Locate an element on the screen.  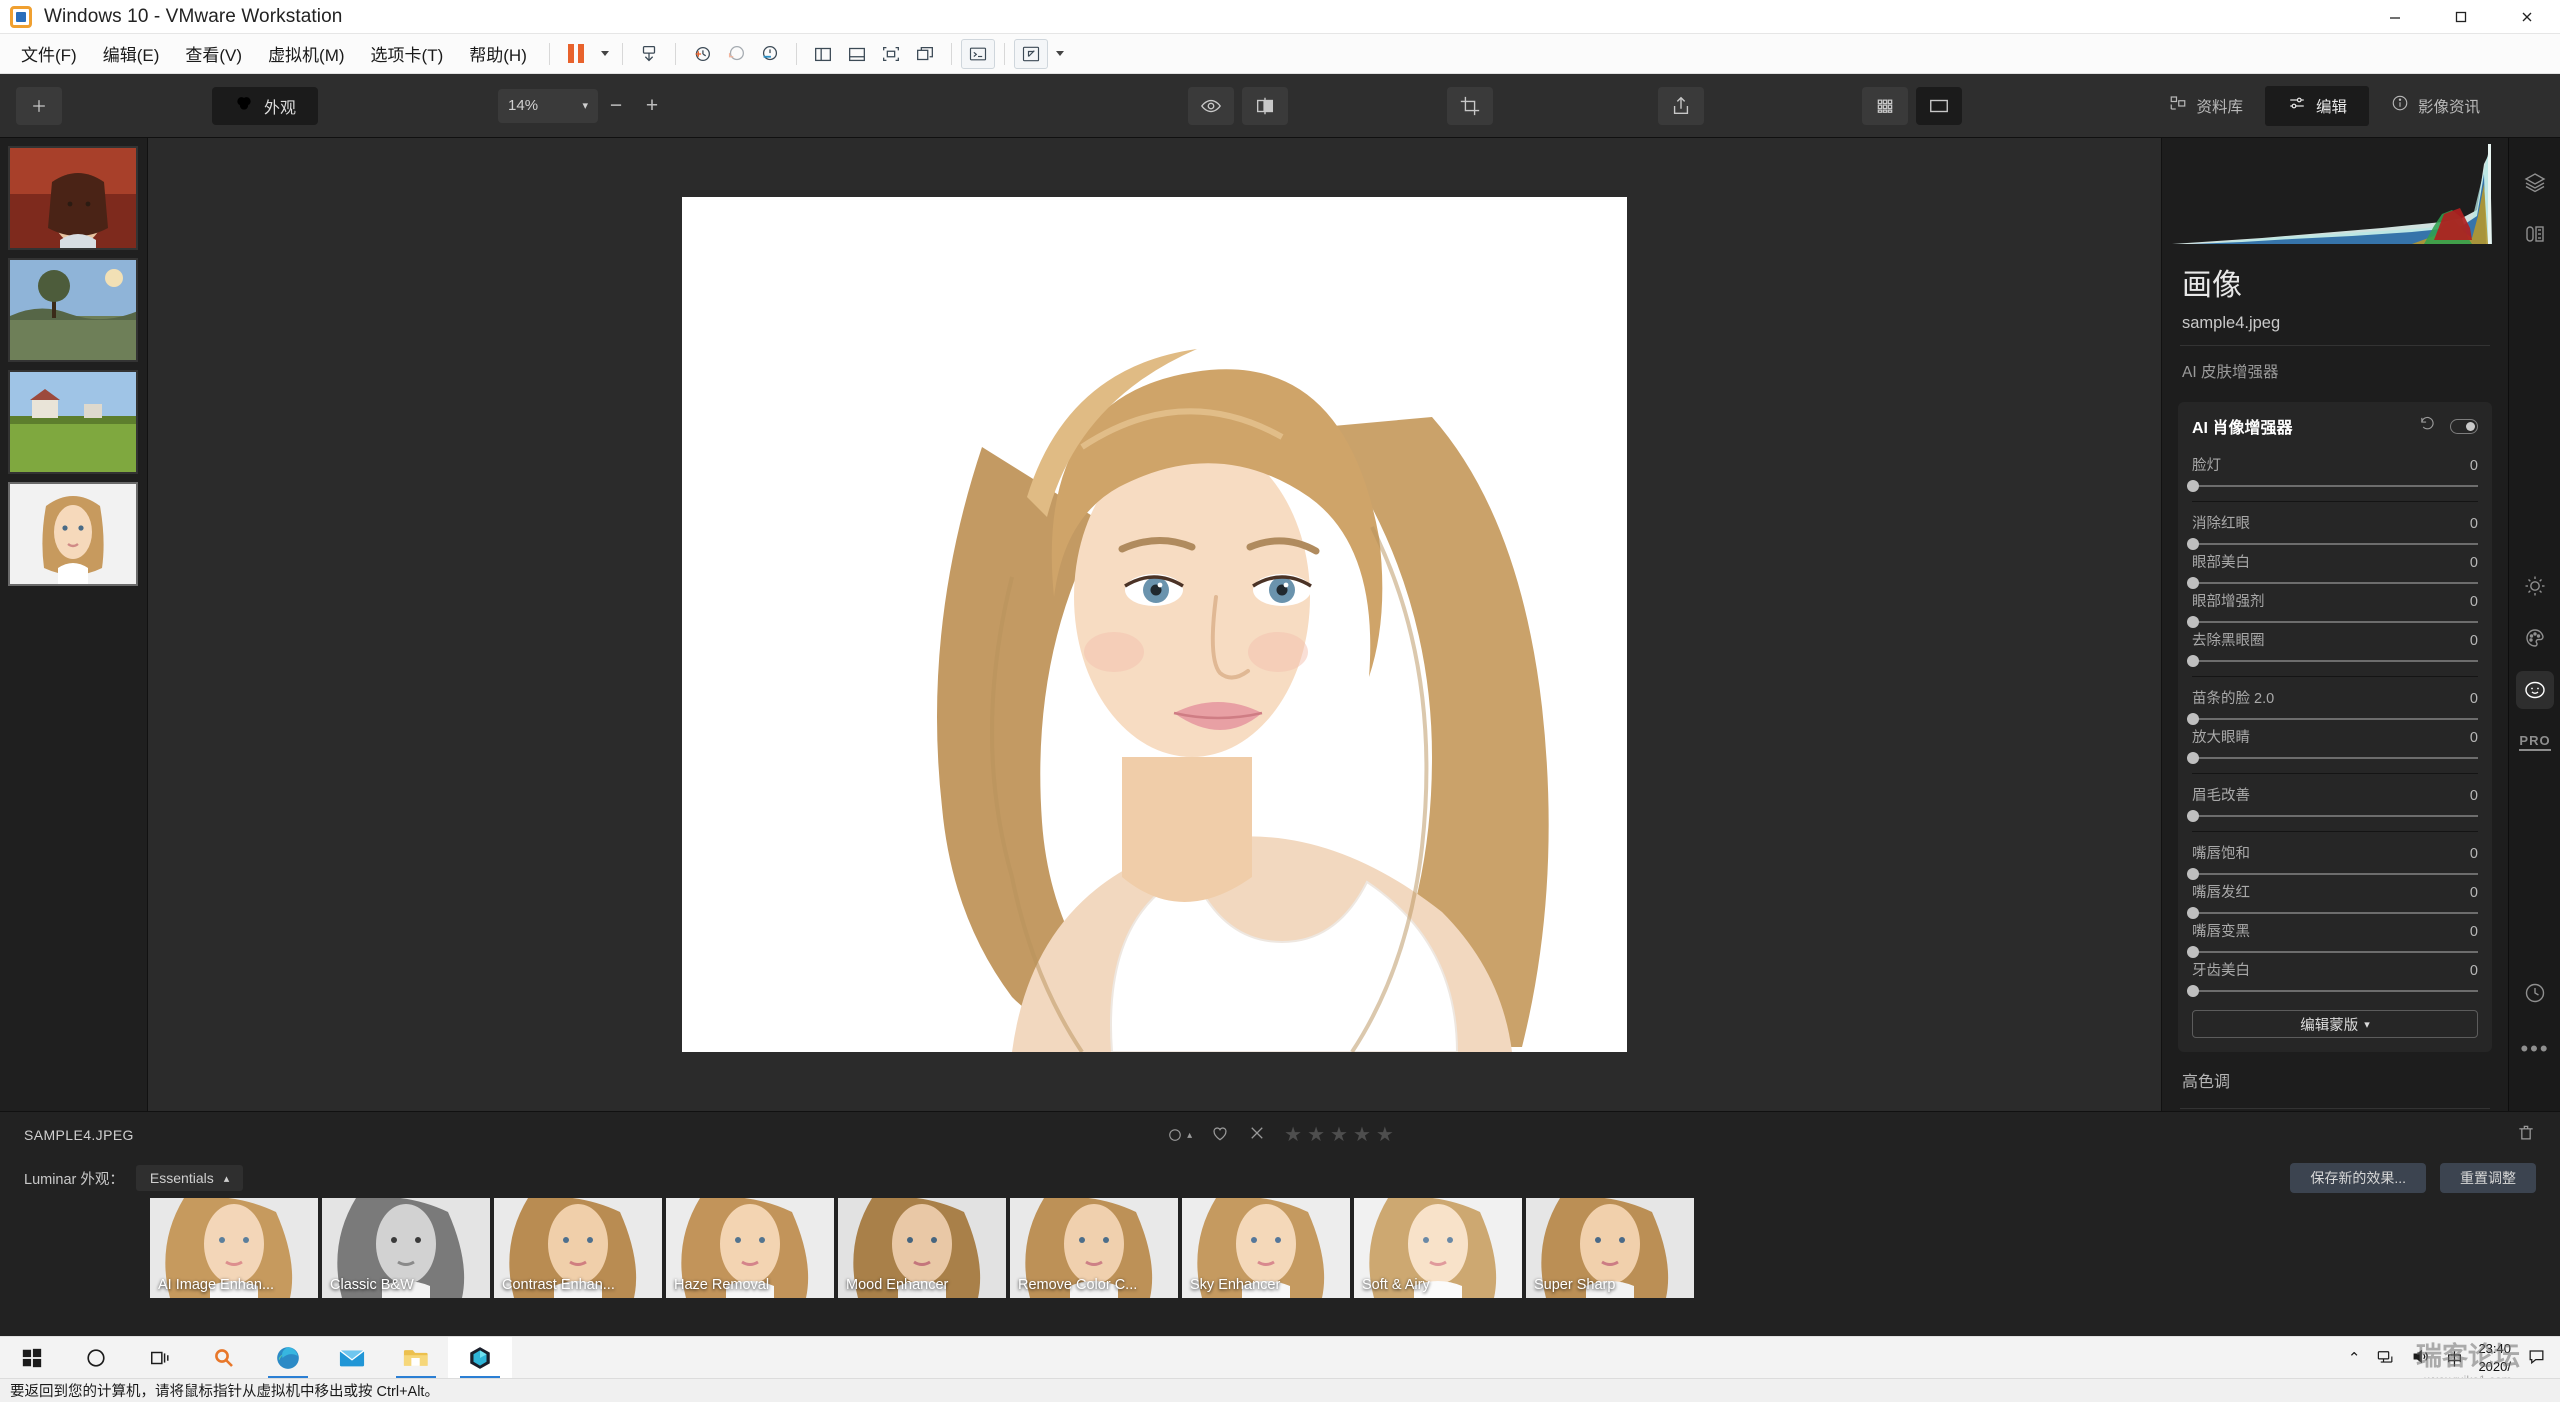
menu-view: 查看(V) is located at coordinates (213, 53).